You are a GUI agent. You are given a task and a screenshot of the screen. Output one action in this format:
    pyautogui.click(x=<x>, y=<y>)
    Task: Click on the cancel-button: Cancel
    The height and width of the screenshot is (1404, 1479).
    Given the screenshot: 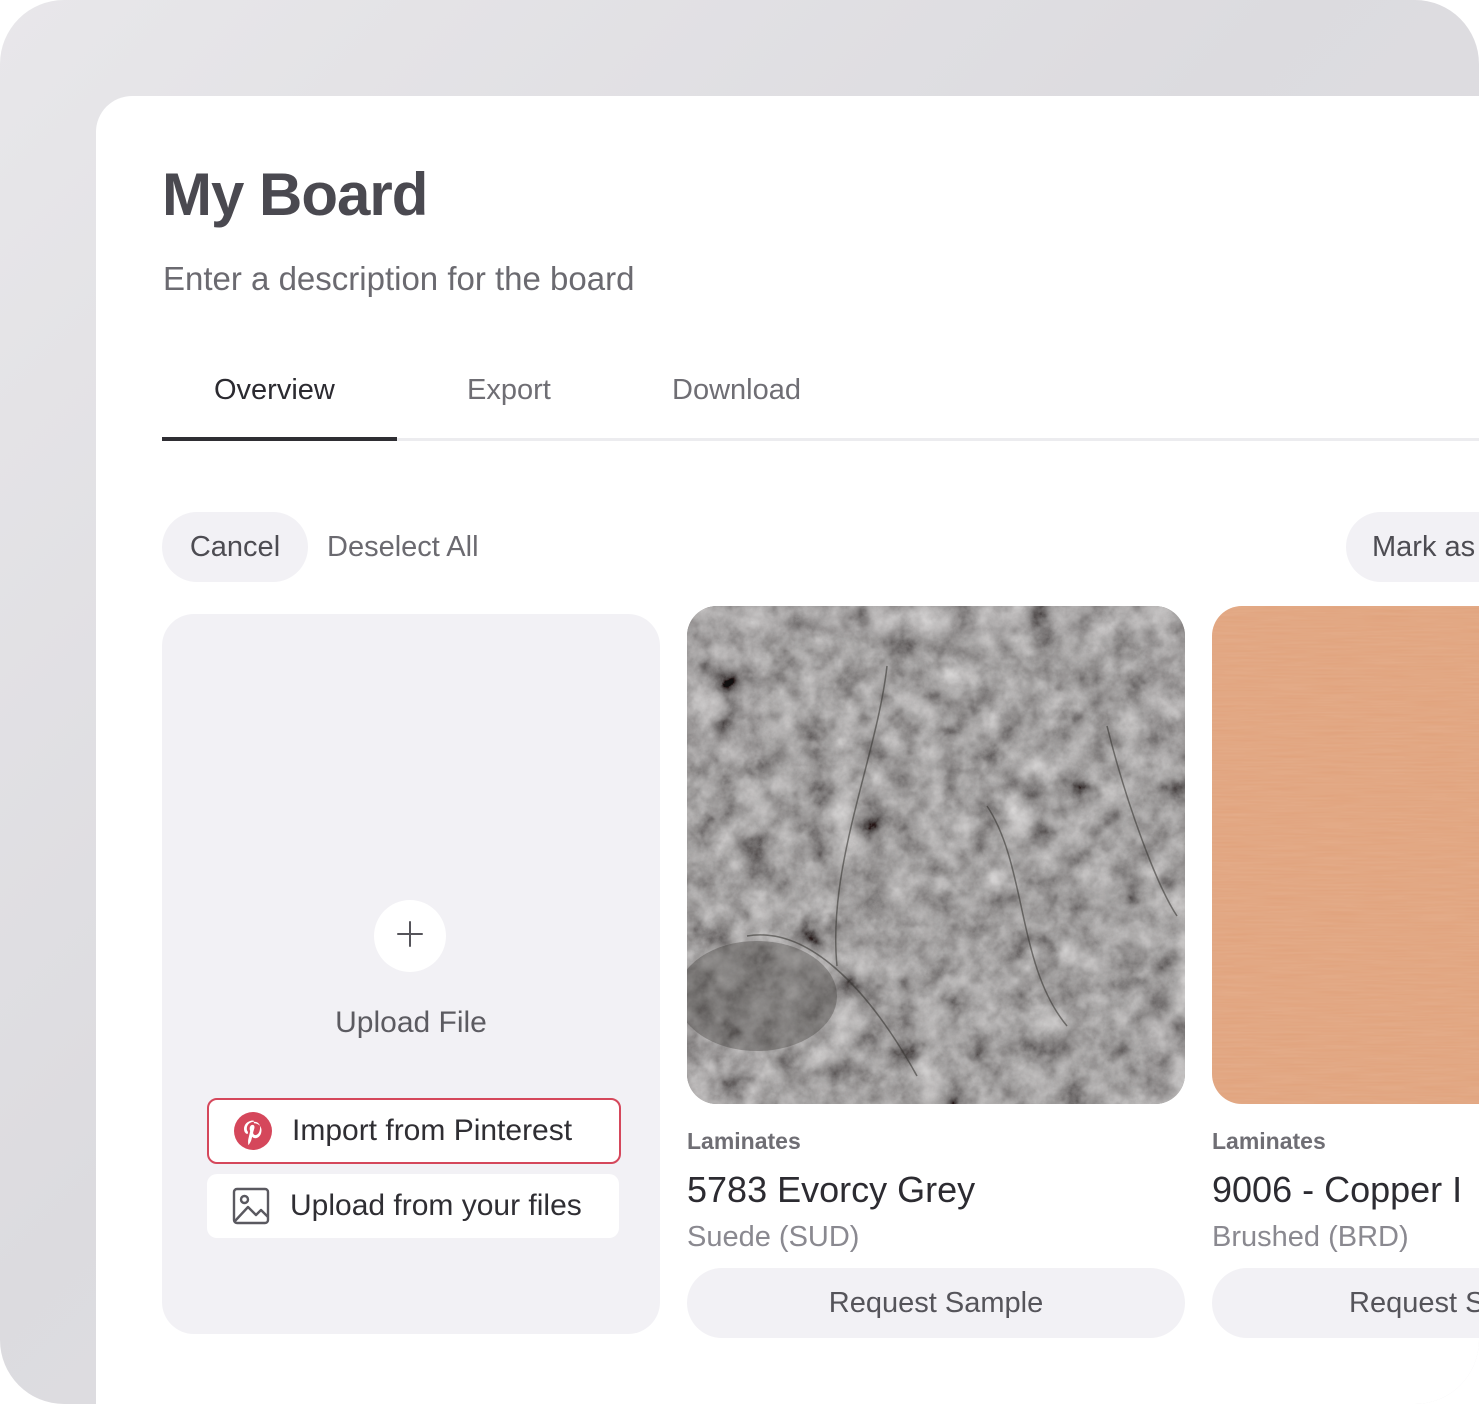 What is the action you would take?
    pyautogui.click(x=235, y=547)
    